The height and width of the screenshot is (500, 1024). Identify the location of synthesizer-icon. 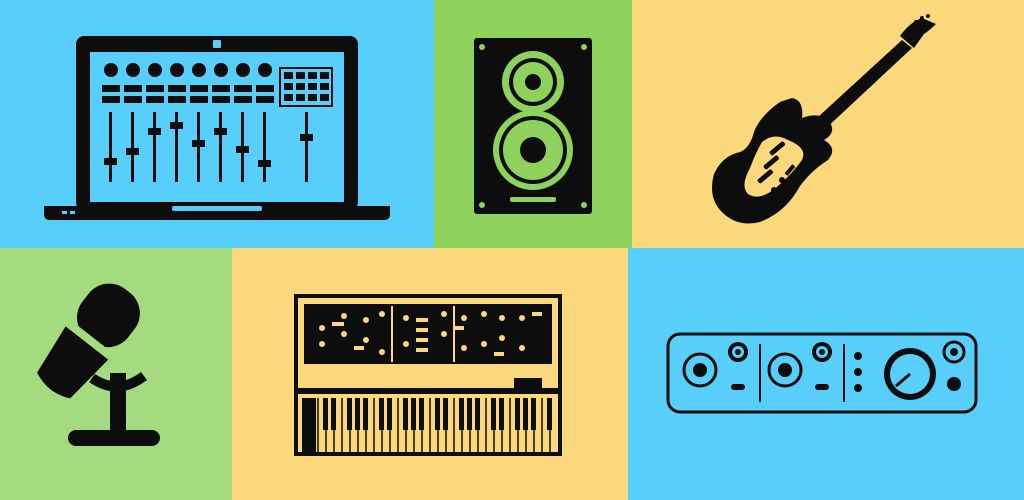
(428, 375).